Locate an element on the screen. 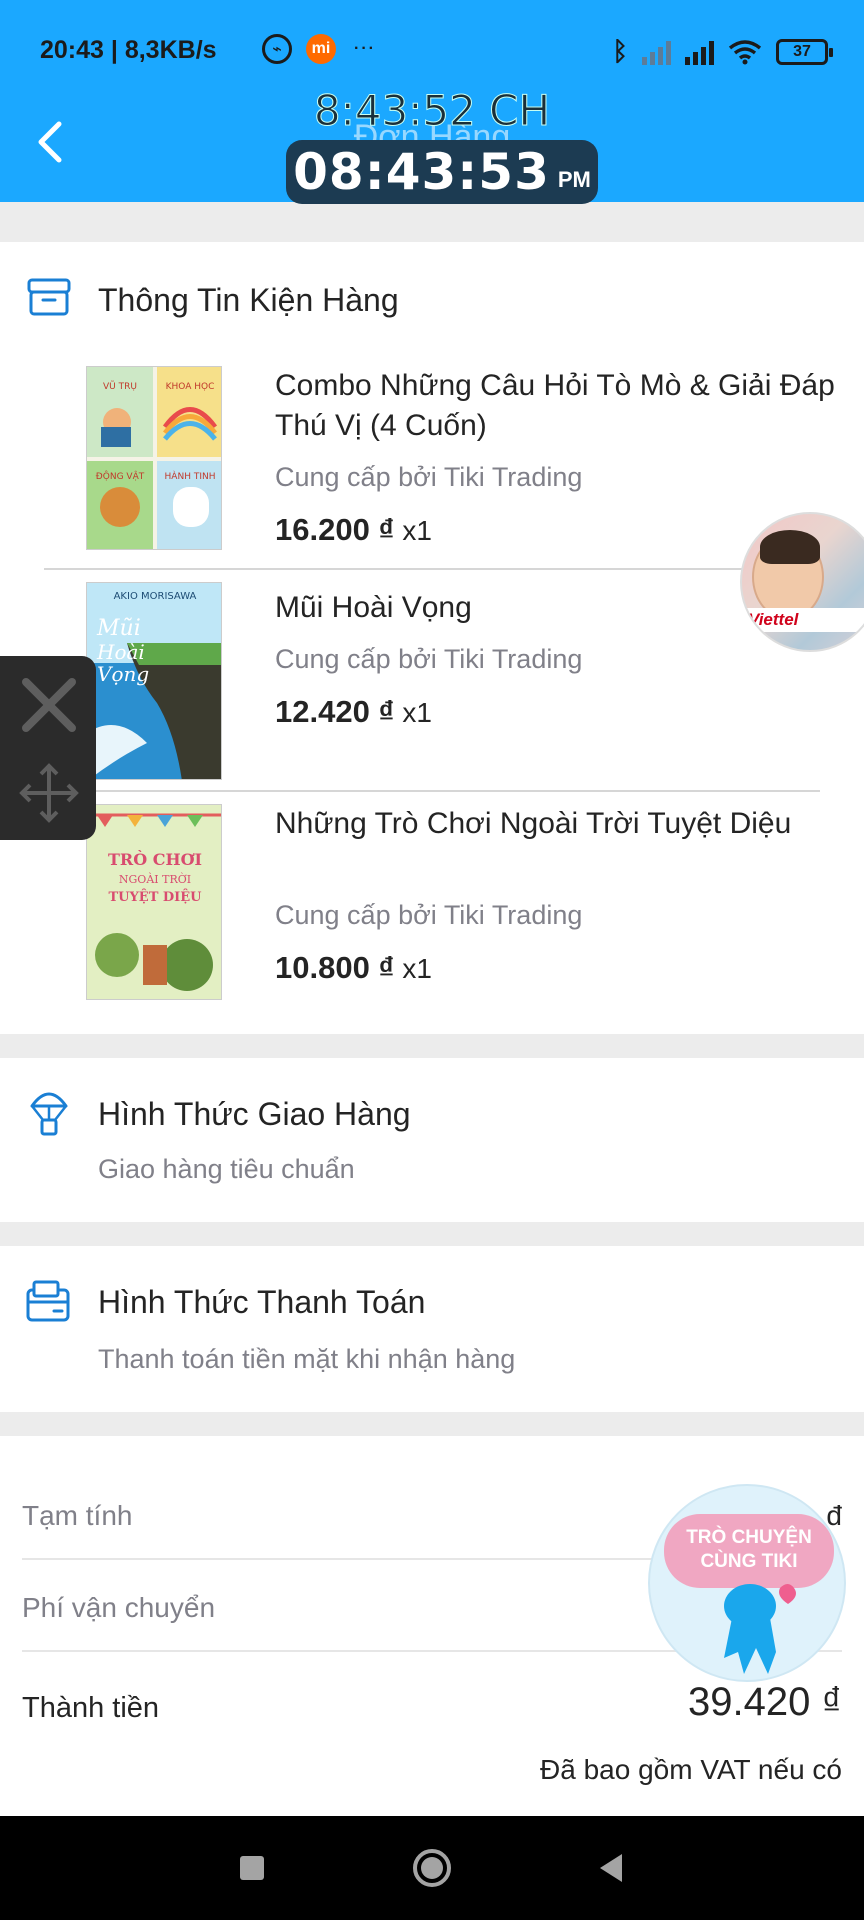 The height and width of the screenshot is (1920, 864). signal-weak-icon is located at coordinates (656, 52).